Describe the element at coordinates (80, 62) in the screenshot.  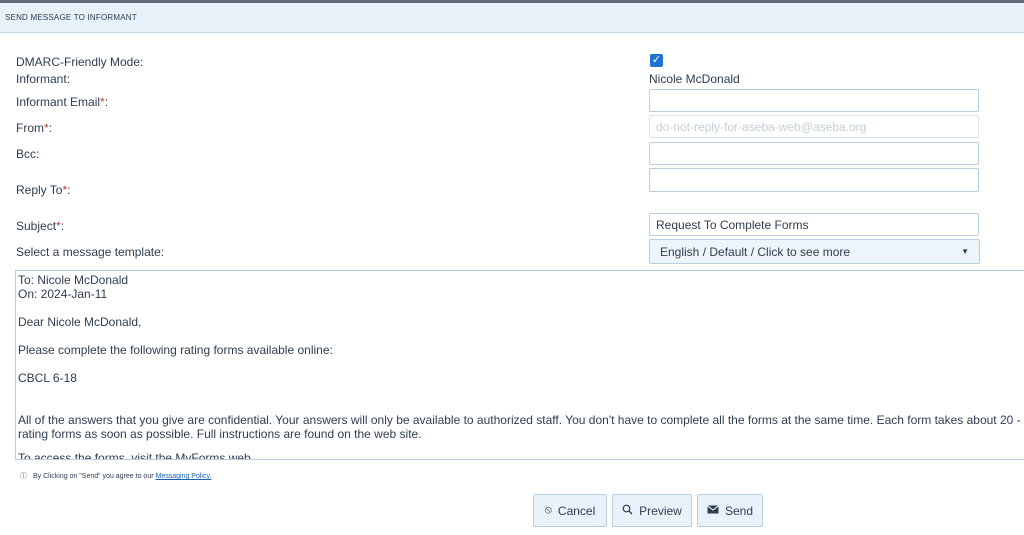
I see `dmarc-label: DMARC-Friendly Mode:` at that location.